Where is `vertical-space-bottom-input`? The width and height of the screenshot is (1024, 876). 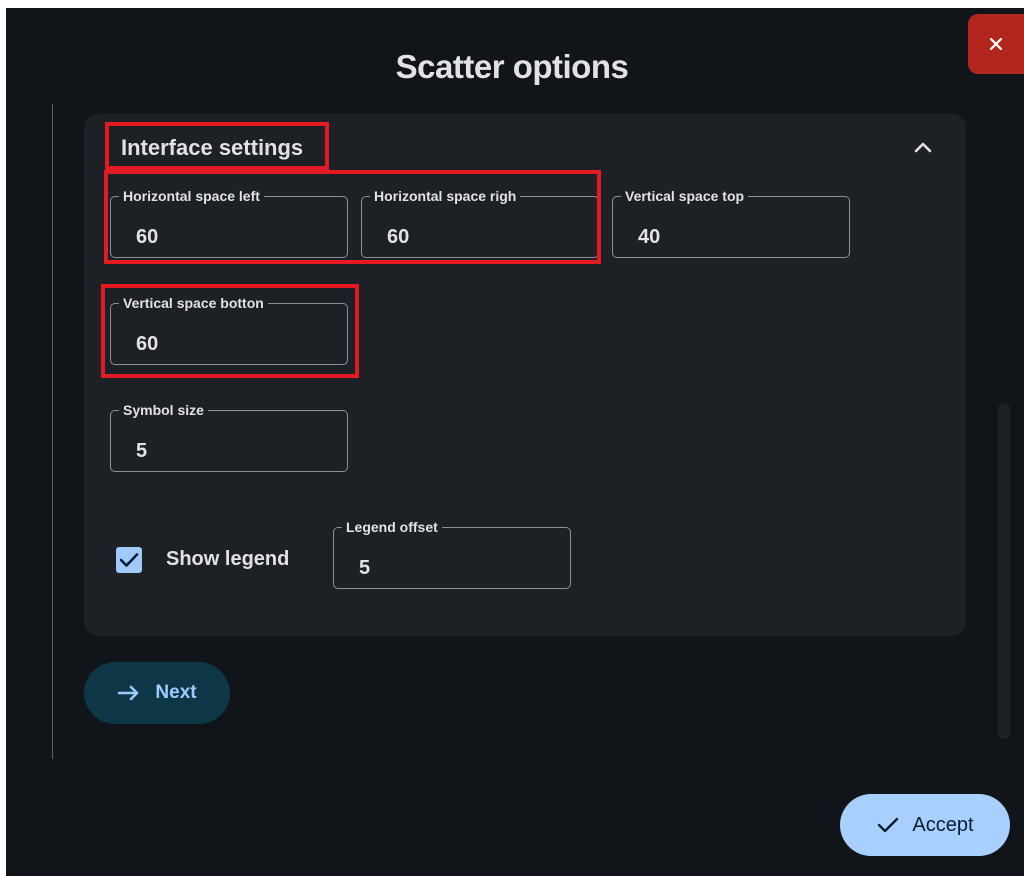
vertical-space-bottom-input is located at coordinates (229, 334).